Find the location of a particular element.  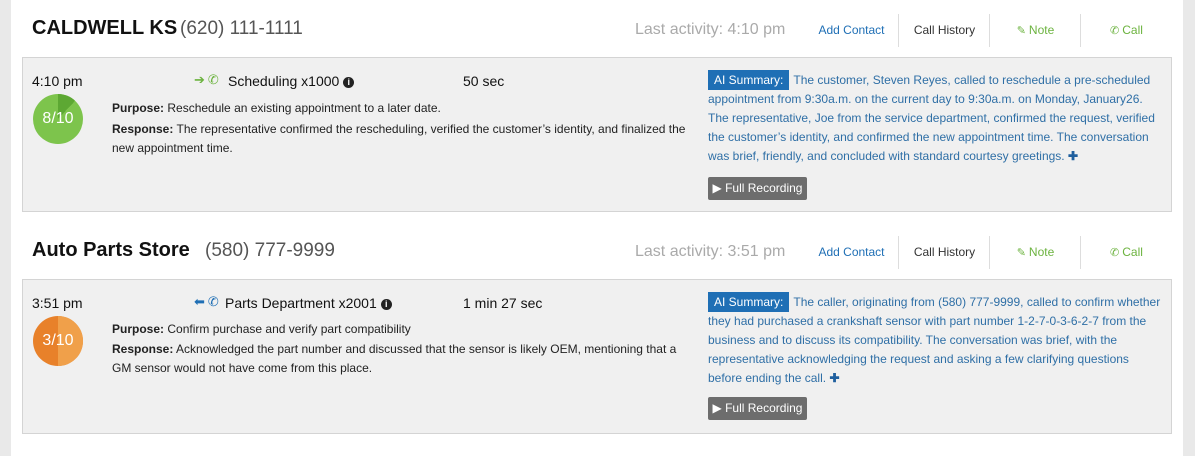

call-score: 3/10 is located at coordinates (58, 340).